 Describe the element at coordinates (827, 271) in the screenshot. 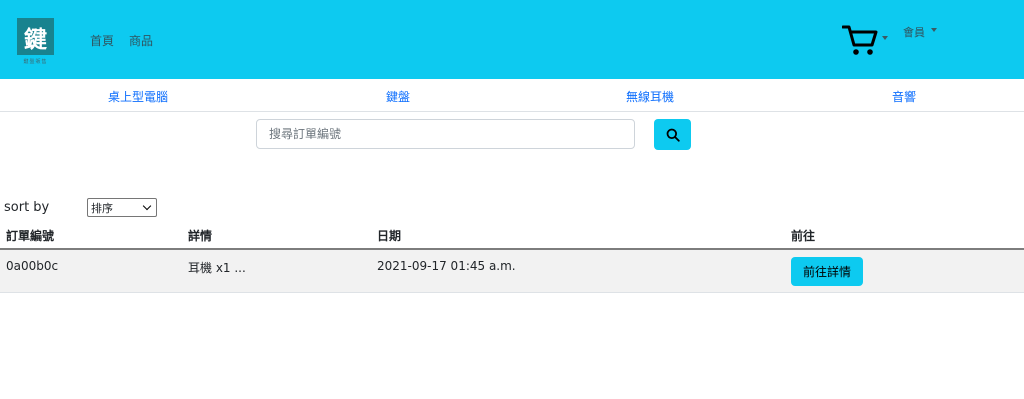

I see `view-detail-button: 前往詳情` at that location.